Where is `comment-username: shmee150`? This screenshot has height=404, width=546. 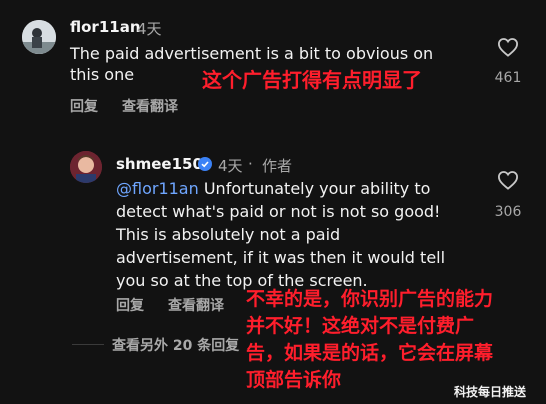 comment-username: shmee150 is located at coordinates (159, 164).